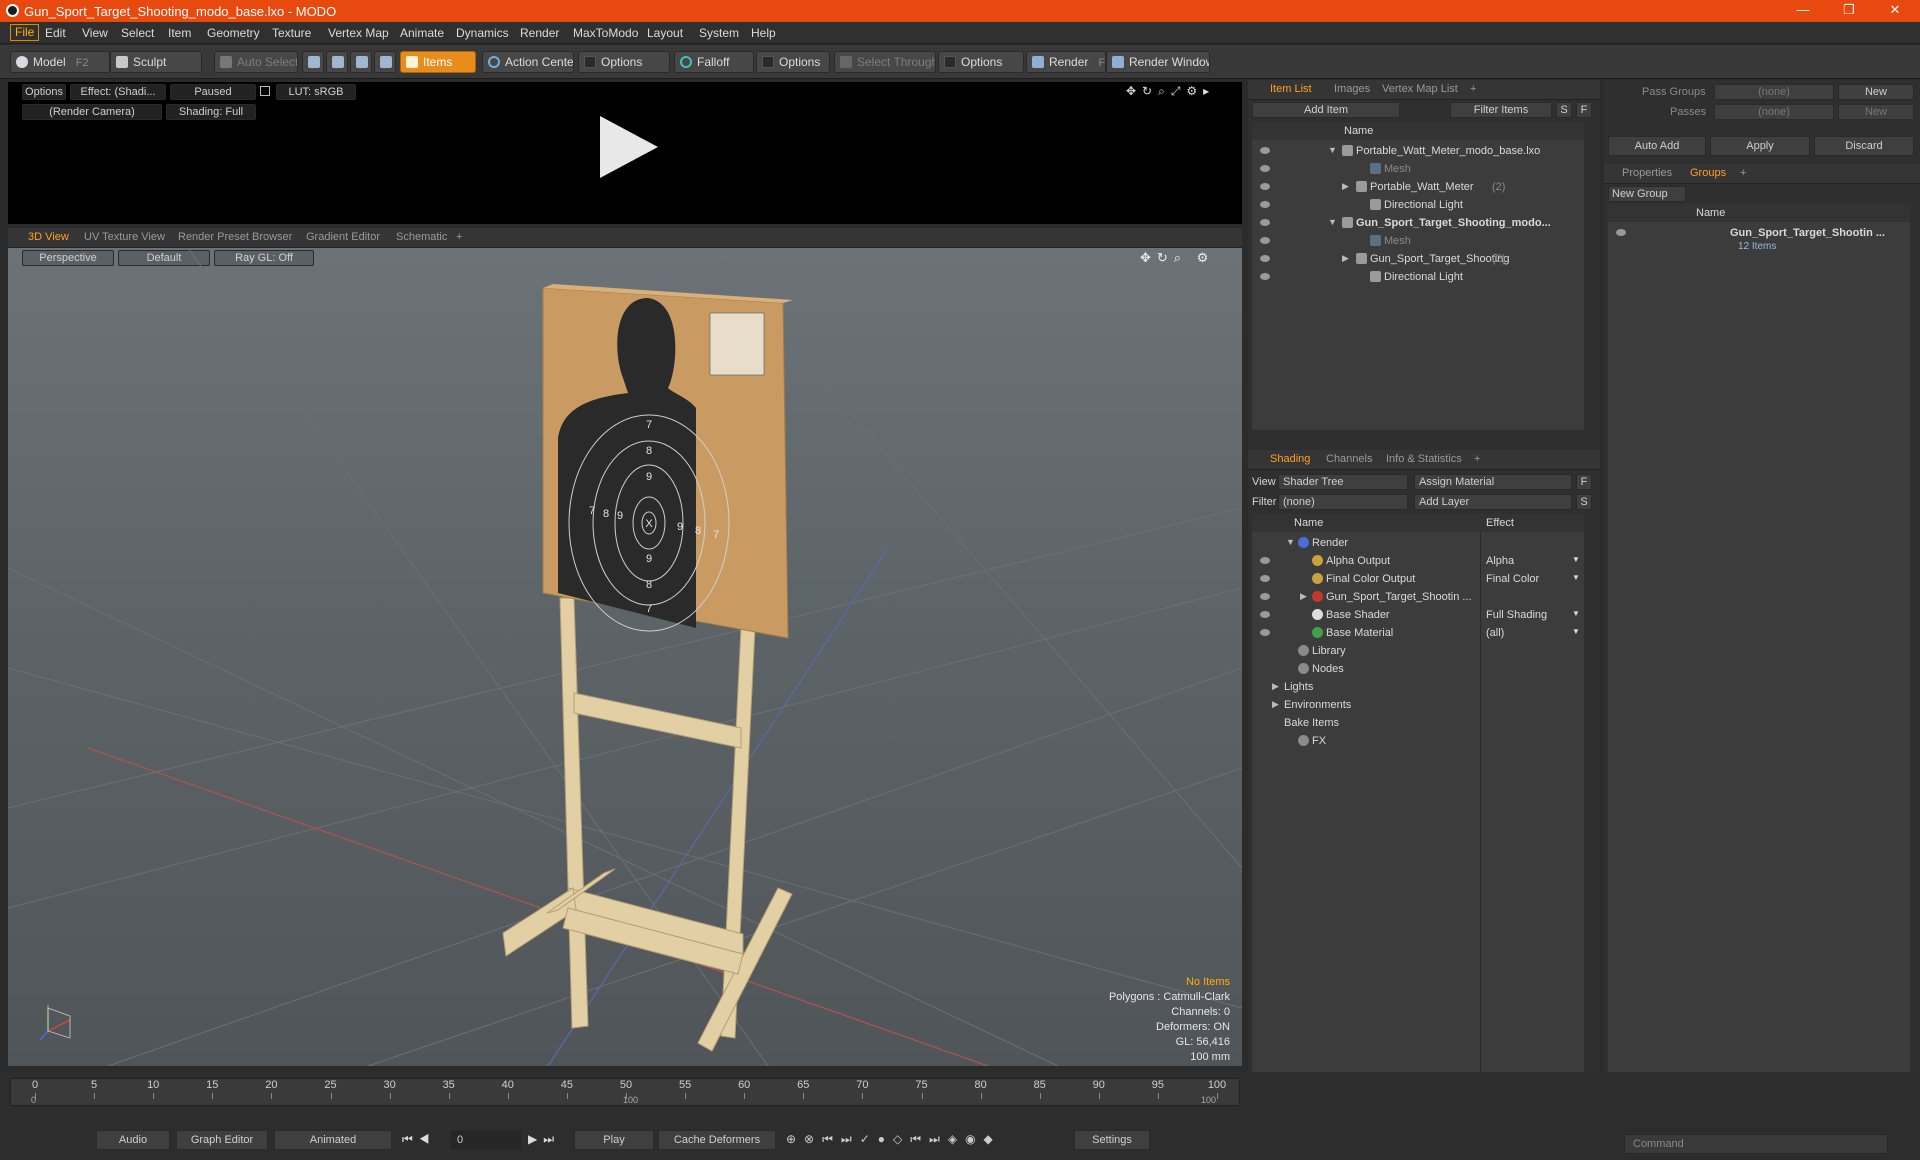 This screenshot has height=1160, width=1920. I want to click on item-list-row: Mesh, so click(1418, 241).